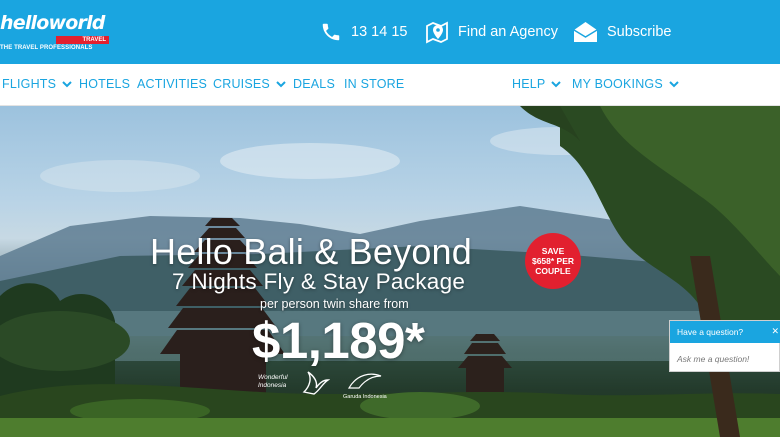  Describe the element at coordinates (710, 332) in the screenshot. I see `chat-widget-title: Have a question?` at that location.